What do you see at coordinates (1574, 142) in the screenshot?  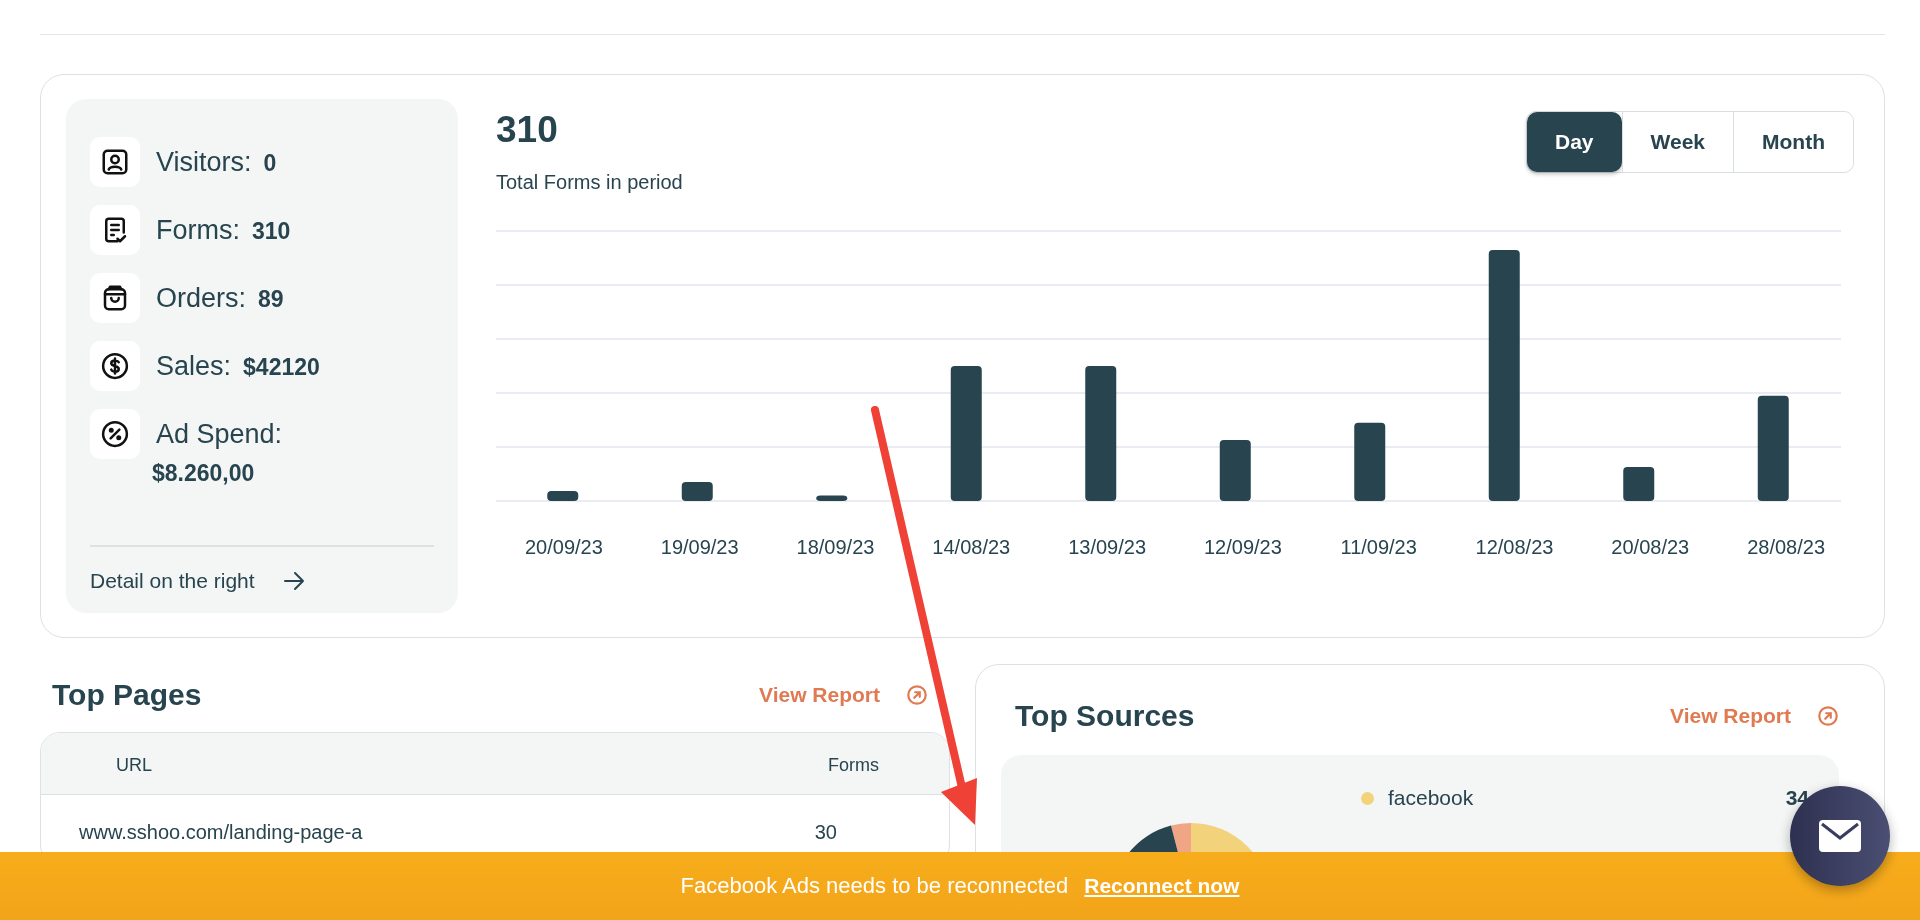 I see `period-tab: Day` at bounding box center [1574, 142].